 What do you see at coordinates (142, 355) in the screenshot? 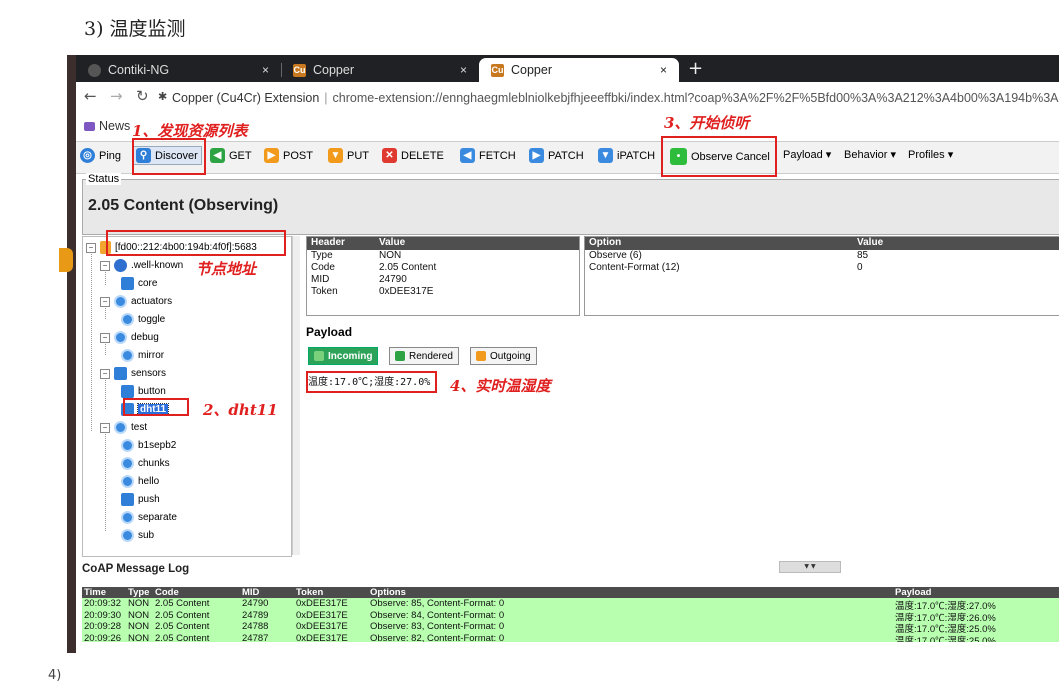
I see `tree-item-mirror: mirror` at bounding box center [142, 355].